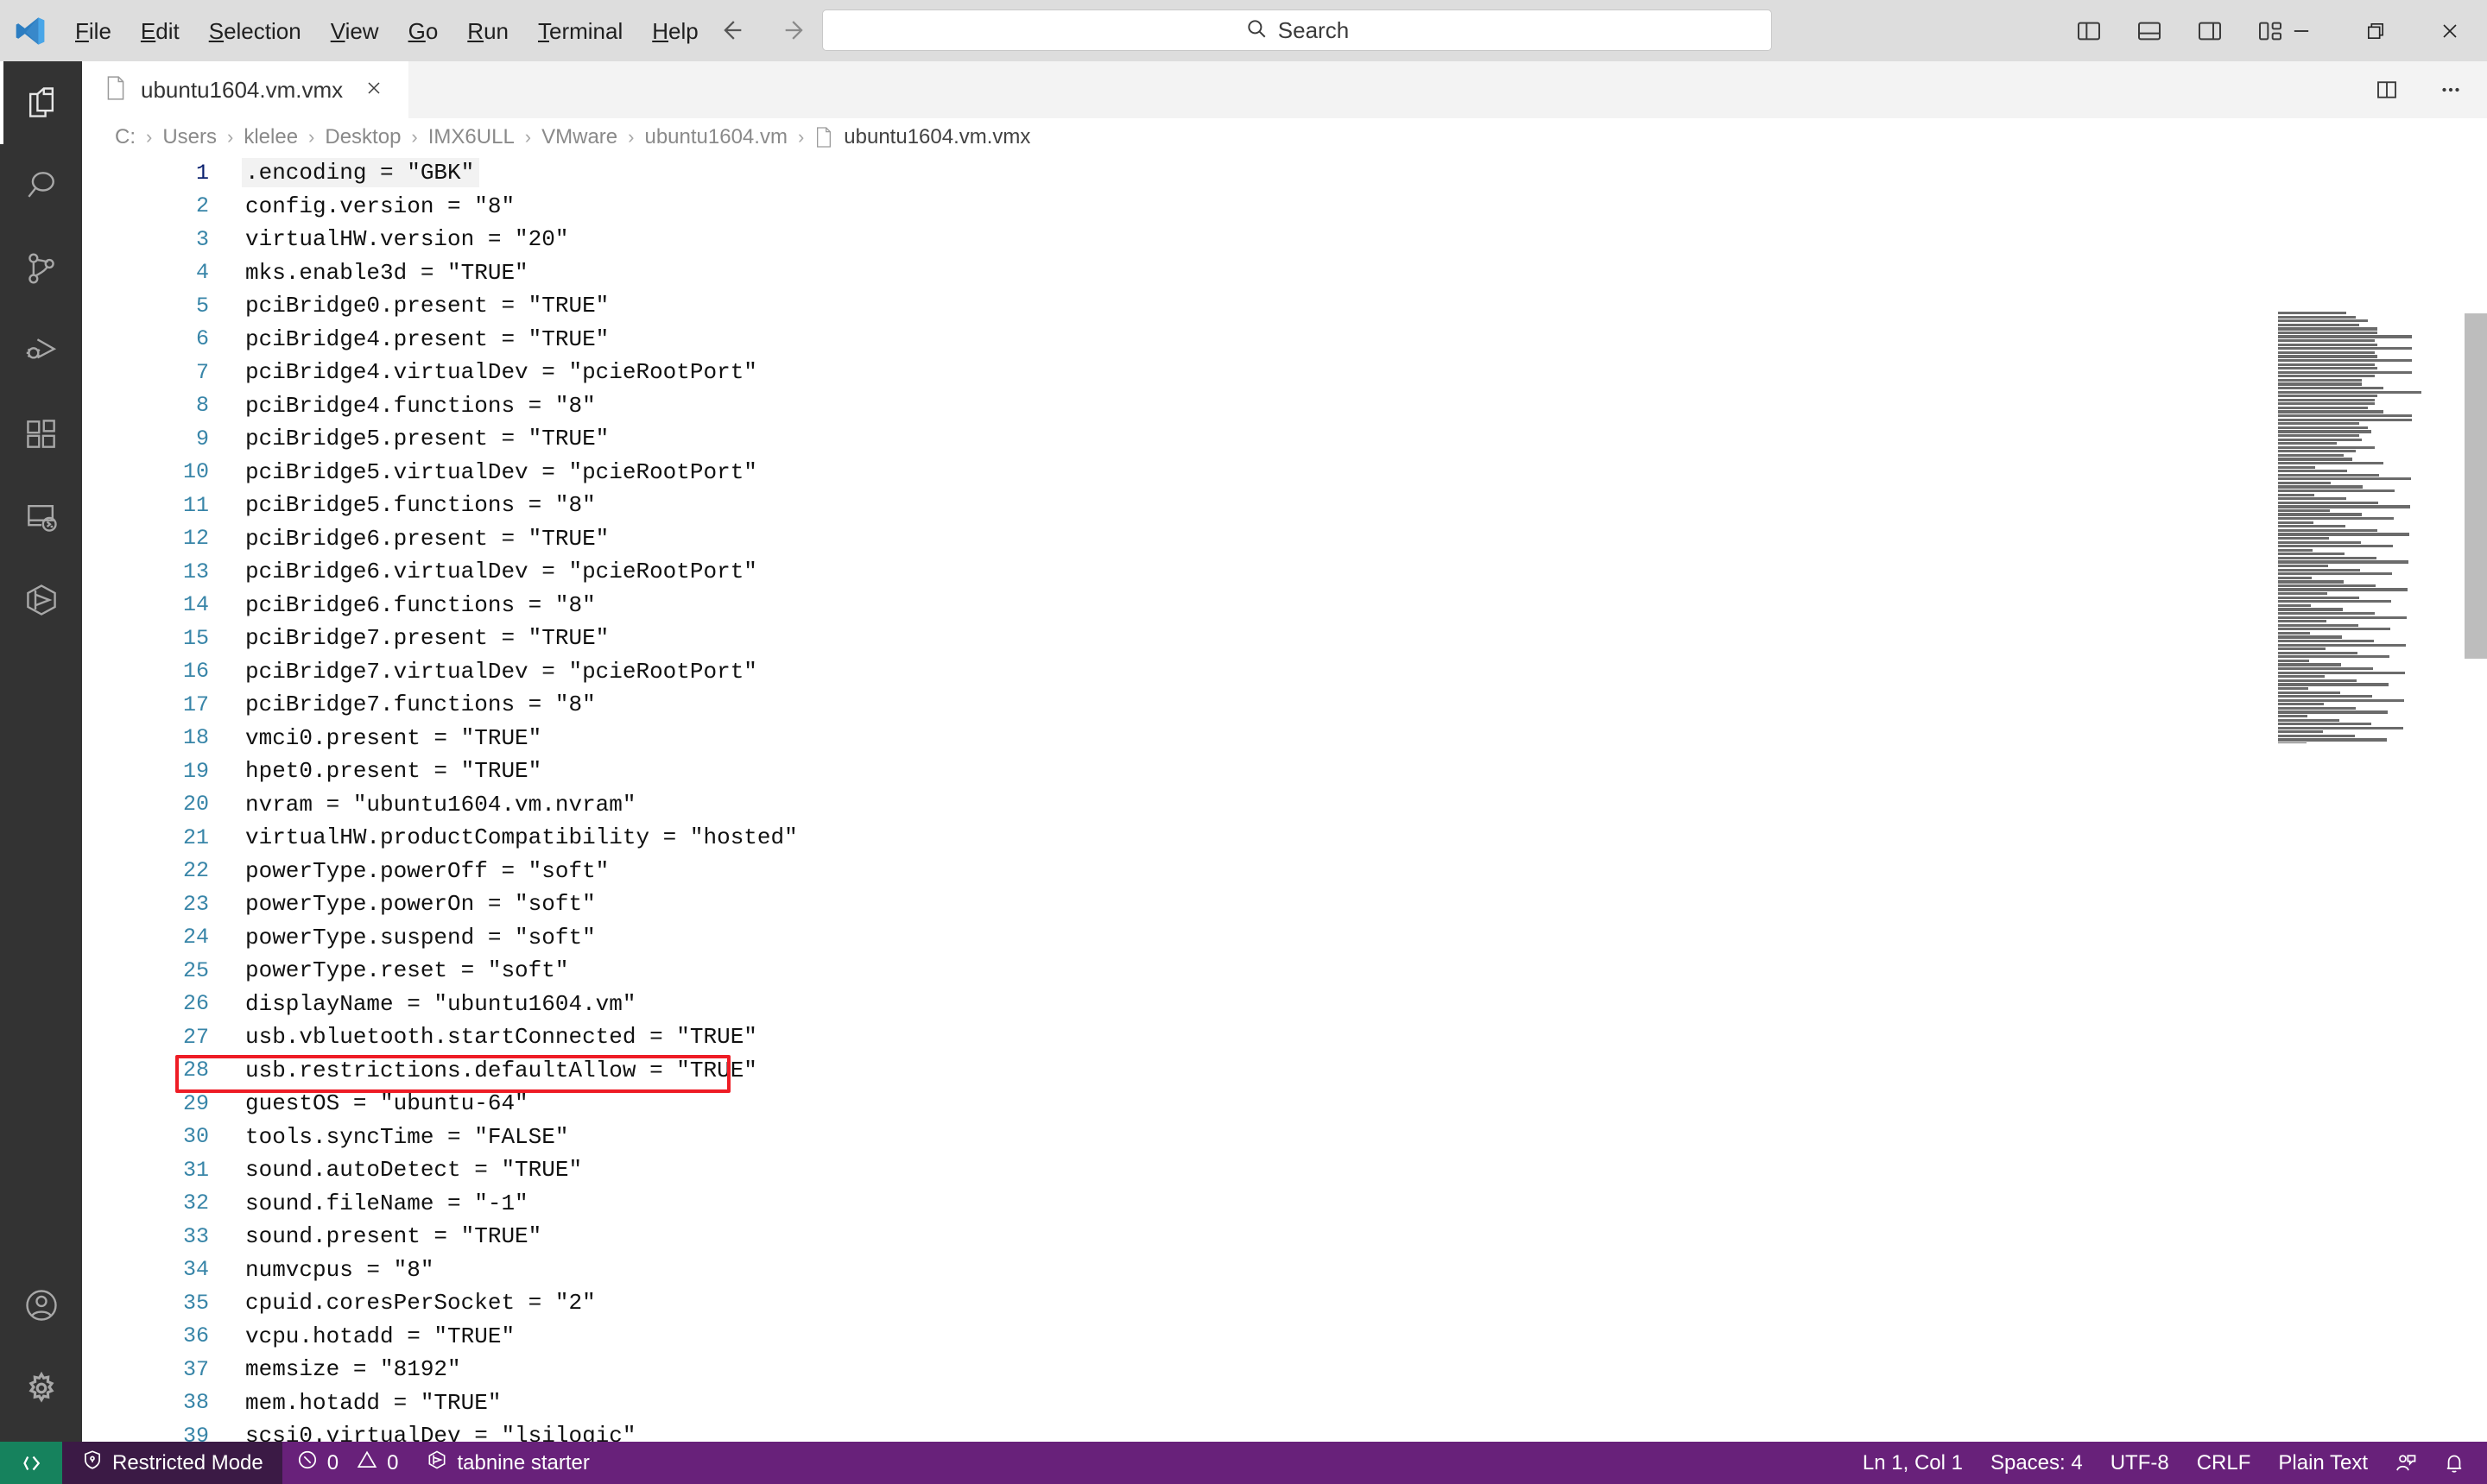 This screenshot has width=2487, height=1484. I want to click on code-line: 35 cpuid.coresPerSocket = "2", so click(442, 1303).